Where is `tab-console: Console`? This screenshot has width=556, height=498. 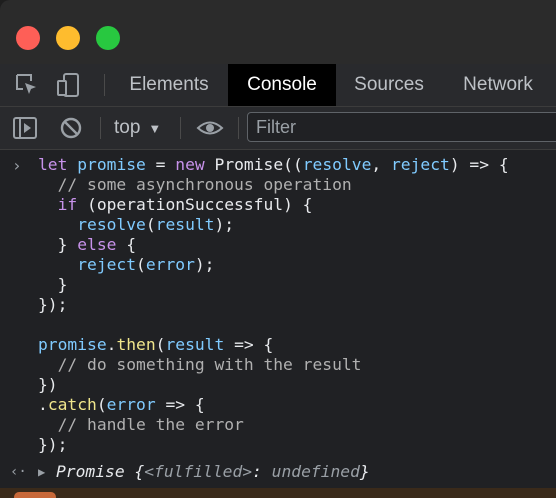 tab-console: Console is located at coordinates (282, 85).